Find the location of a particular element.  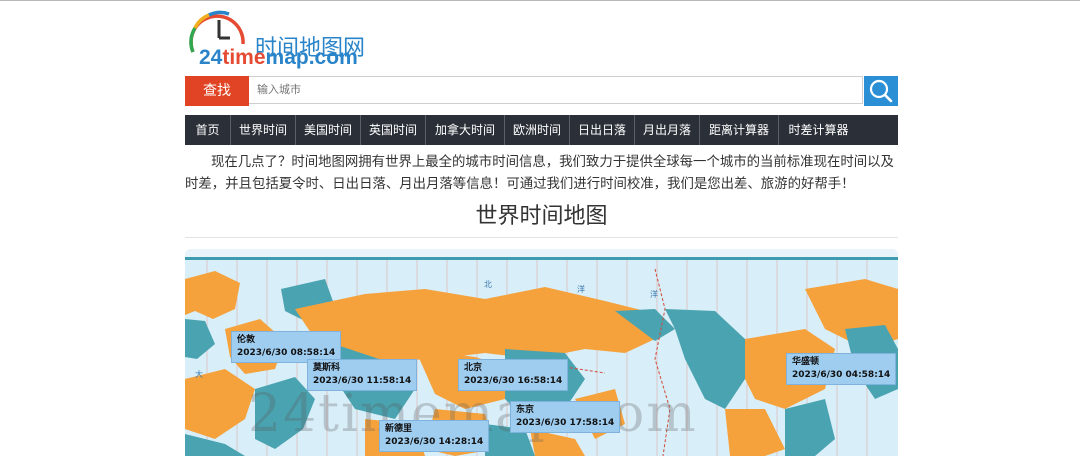

ocean-label: 北 is located at coordinates (488, 284).